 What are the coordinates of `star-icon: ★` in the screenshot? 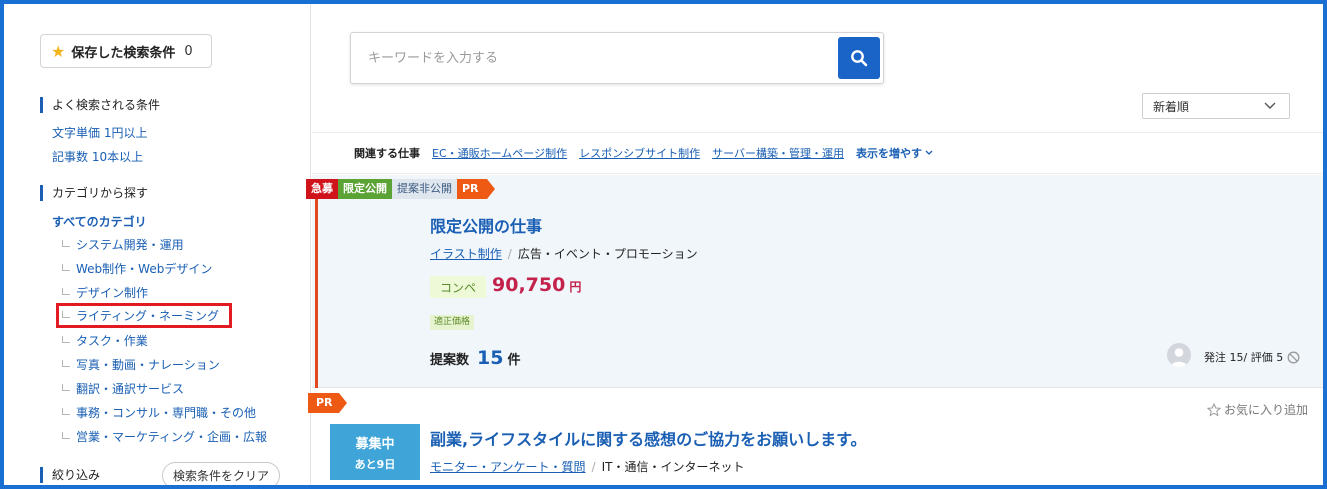 It's located at (58, 51).